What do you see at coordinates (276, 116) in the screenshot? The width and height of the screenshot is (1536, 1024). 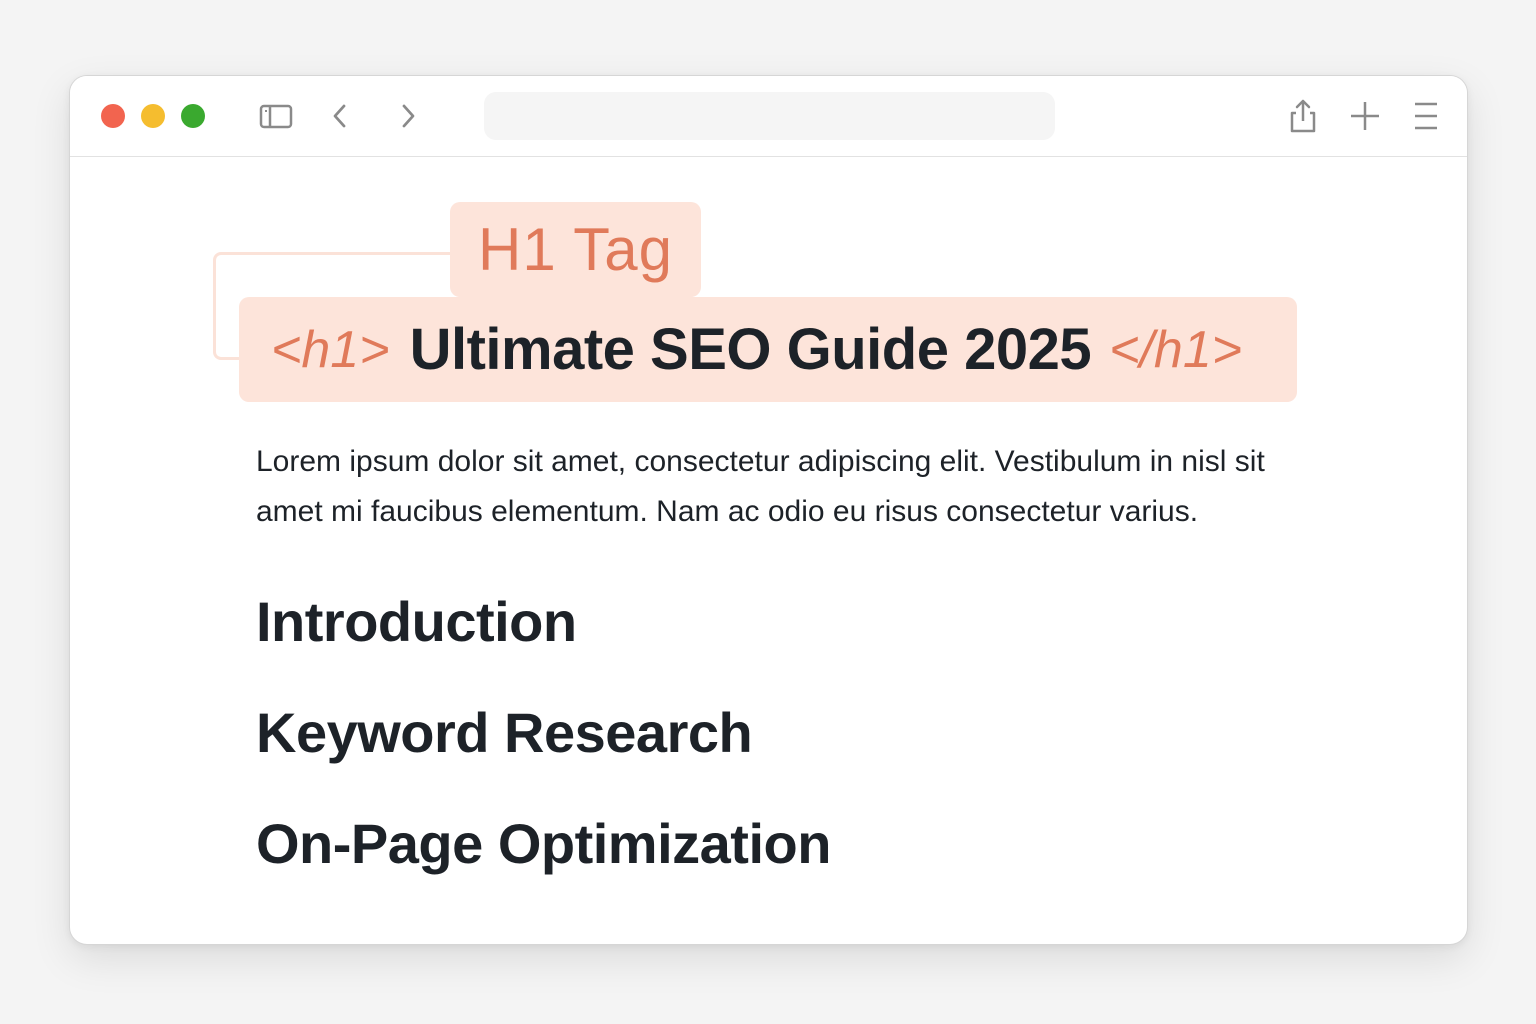 I see `sidebar-icon` at bounding box center [276, 116].